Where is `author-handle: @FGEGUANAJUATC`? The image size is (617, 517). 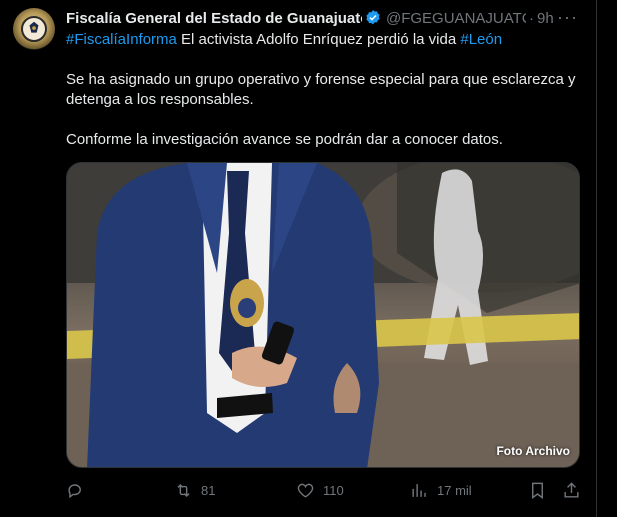 author-handle: @FGEGUANAJUATC is located at coordinates (456, 18).